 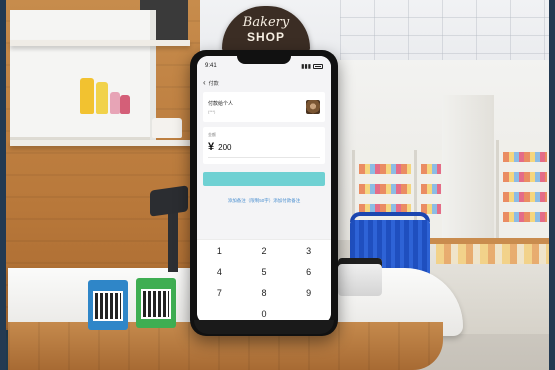 I want to click on phone-bottom-bezel, so click(x=264, y=327).